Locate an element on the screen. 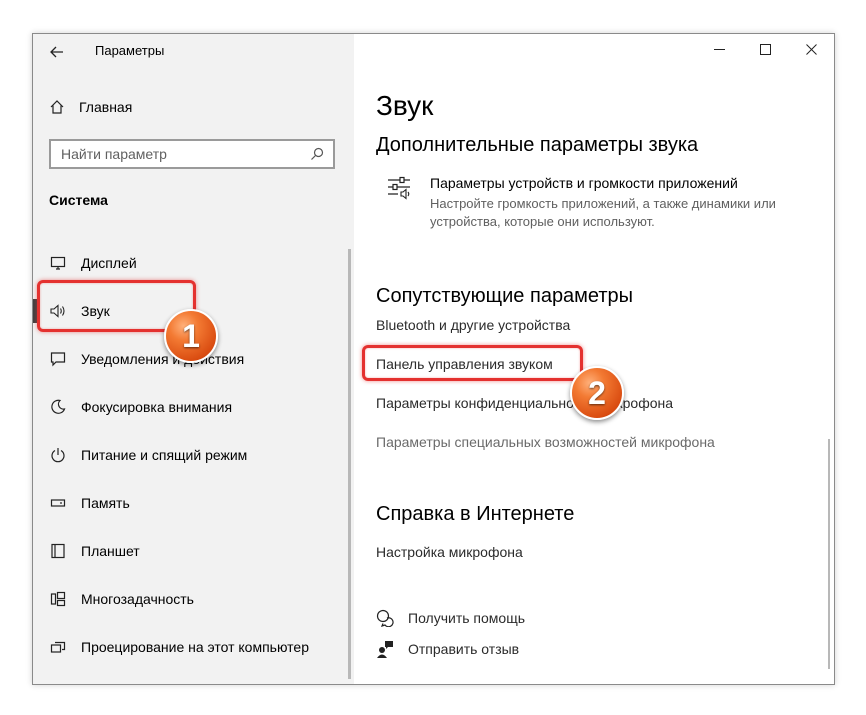  feedback-person-icon is located at coordinates (385, 649).